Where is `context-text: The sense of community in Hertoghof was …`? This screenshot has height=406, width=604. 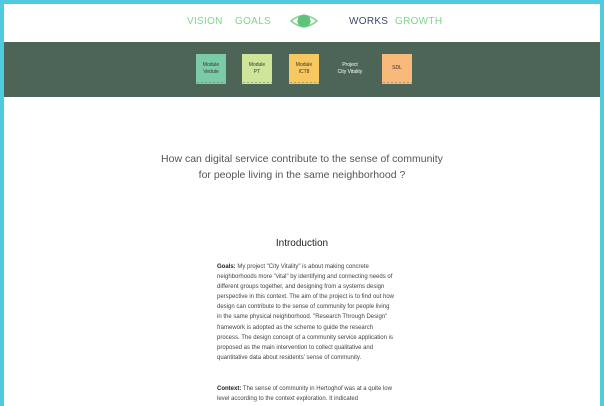 context-text: The sense of community in Hertoghof was … is located at coordinates (304, 394).